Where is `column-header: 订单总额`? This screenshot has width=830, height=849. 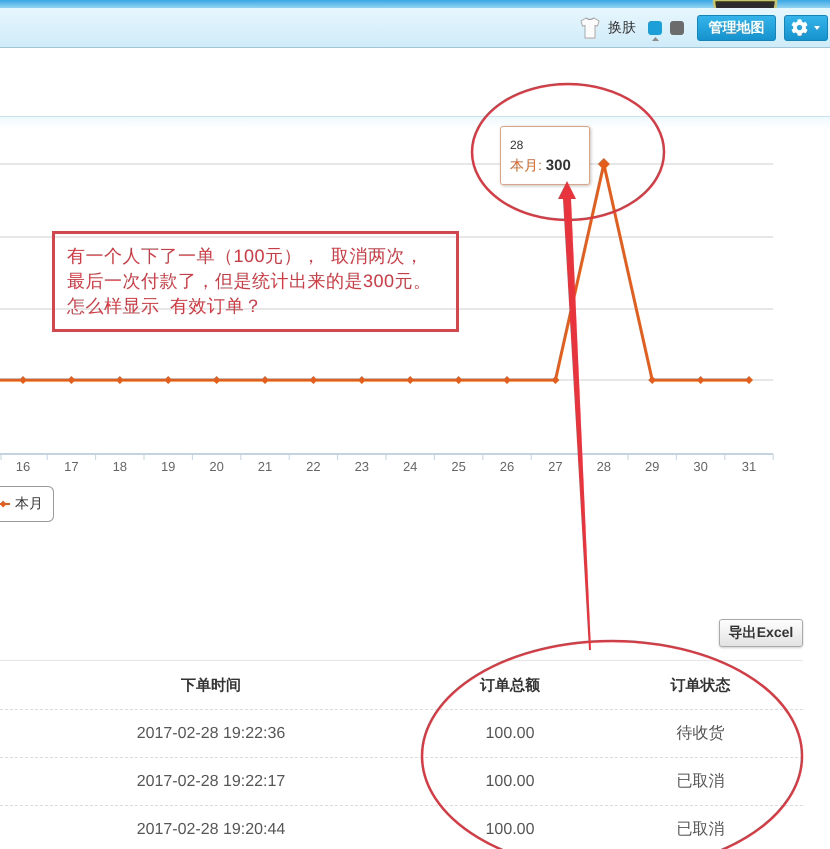 column-header: 订单总额 is located at coordinates (510, 685).